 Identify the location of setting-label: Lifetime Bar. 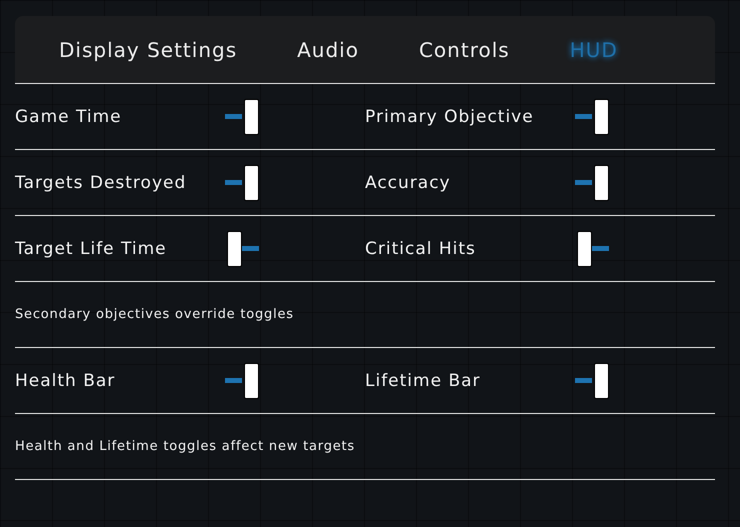
(423, 380).